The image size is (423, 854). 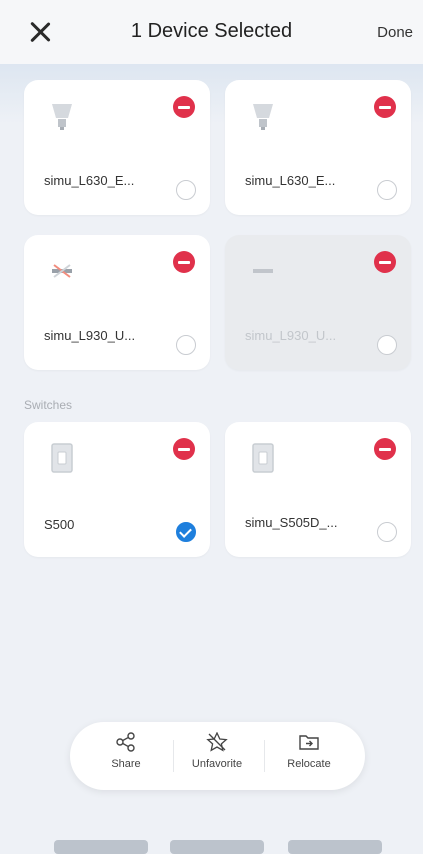 I want to click on device-card: S500, so click(x=117, y=489).